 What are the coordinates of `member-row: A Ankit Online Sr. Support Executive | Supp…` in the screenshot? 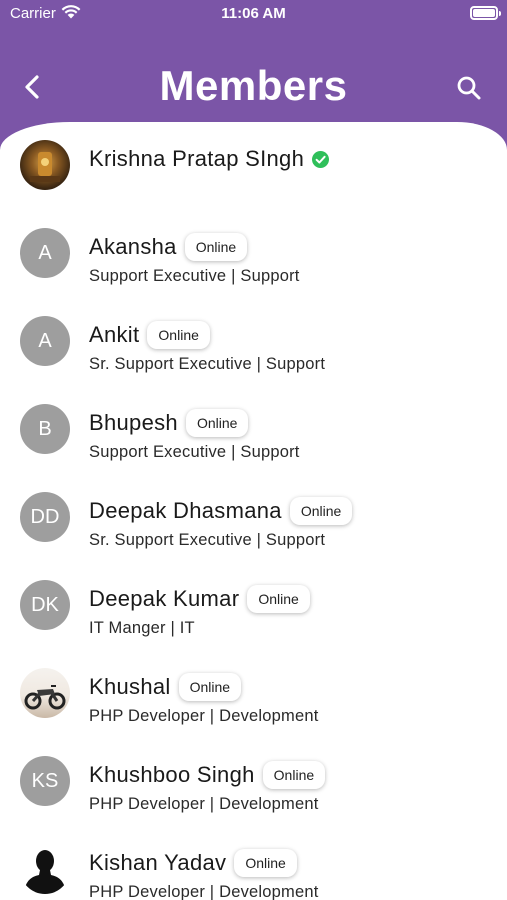 It's located at (253, 346).